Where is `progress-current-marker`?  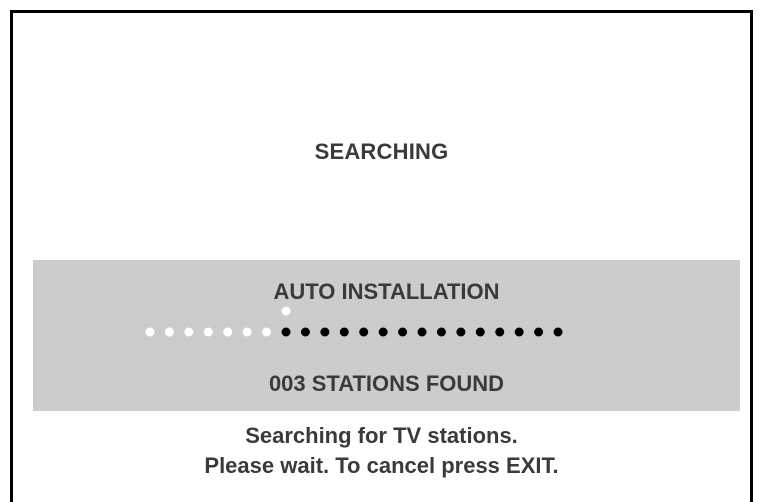
progress-current-marker is located at coordinates (286, 311).